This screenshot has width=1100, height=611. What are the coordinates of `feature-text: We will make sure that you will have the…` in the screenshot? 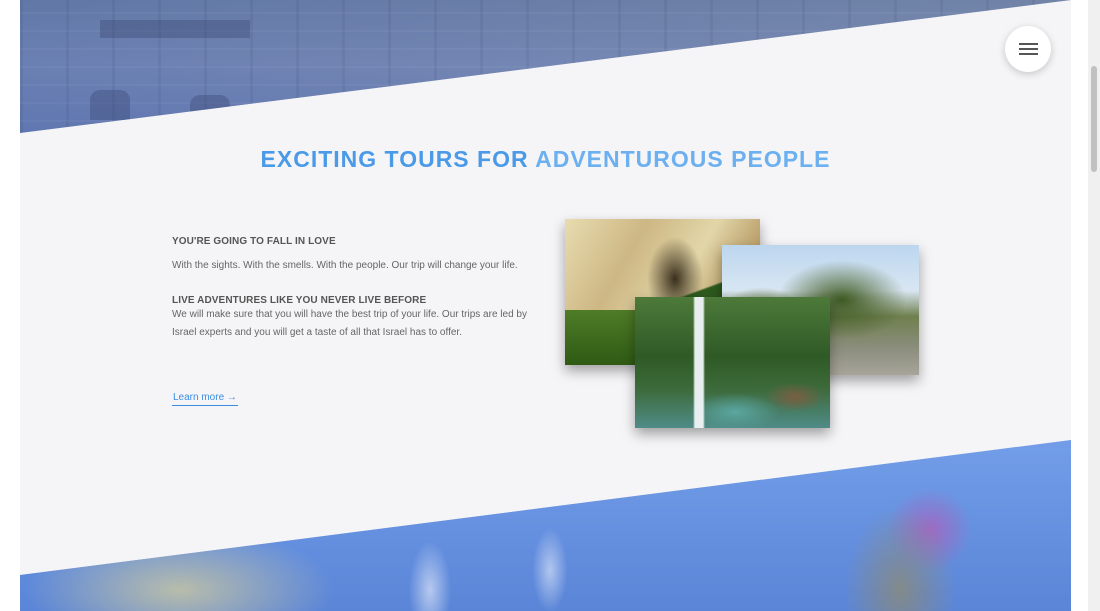 It's located at (349, 323).